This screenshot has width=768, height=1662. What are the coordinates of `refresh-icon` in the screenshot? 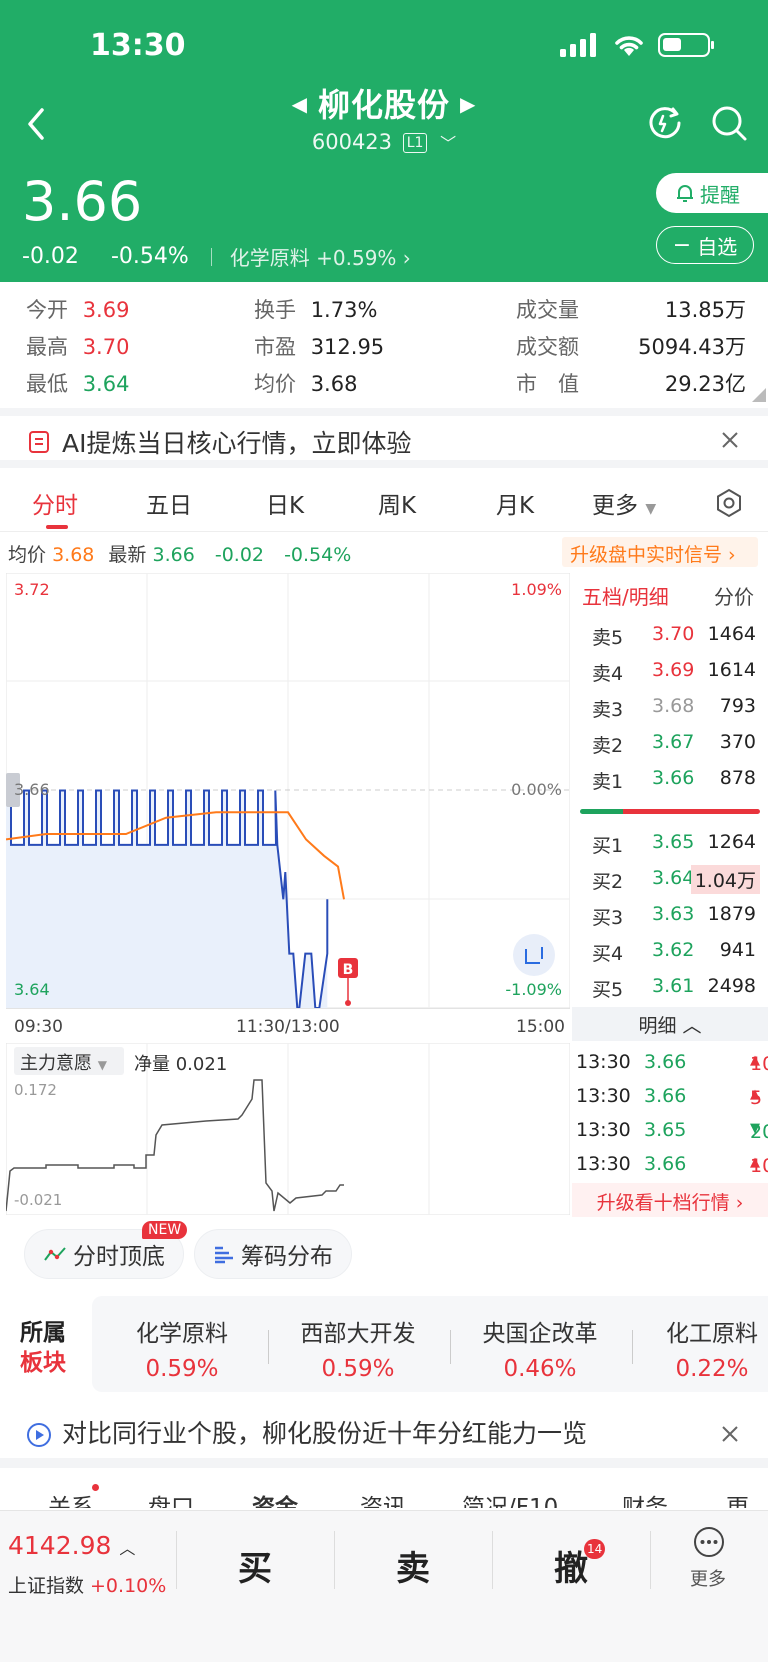 It's located at (665, 123).